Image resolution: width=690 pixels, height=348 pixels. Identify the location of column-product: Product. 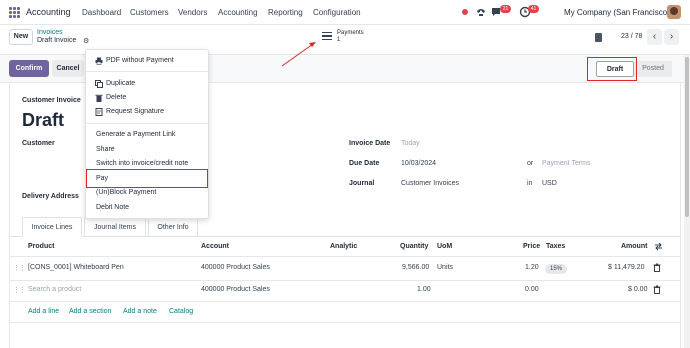
(41, 246).